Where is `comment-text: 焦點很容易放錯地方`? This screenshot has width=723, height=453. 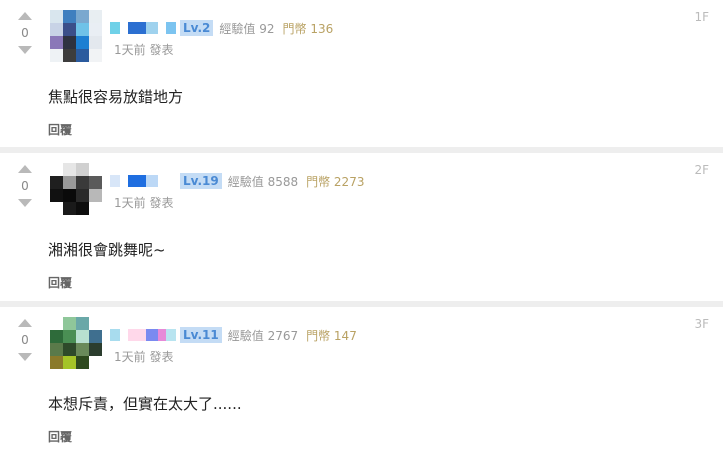 comment-text: 焦點很容易放錯地方 is located at coordinates (116, 97).